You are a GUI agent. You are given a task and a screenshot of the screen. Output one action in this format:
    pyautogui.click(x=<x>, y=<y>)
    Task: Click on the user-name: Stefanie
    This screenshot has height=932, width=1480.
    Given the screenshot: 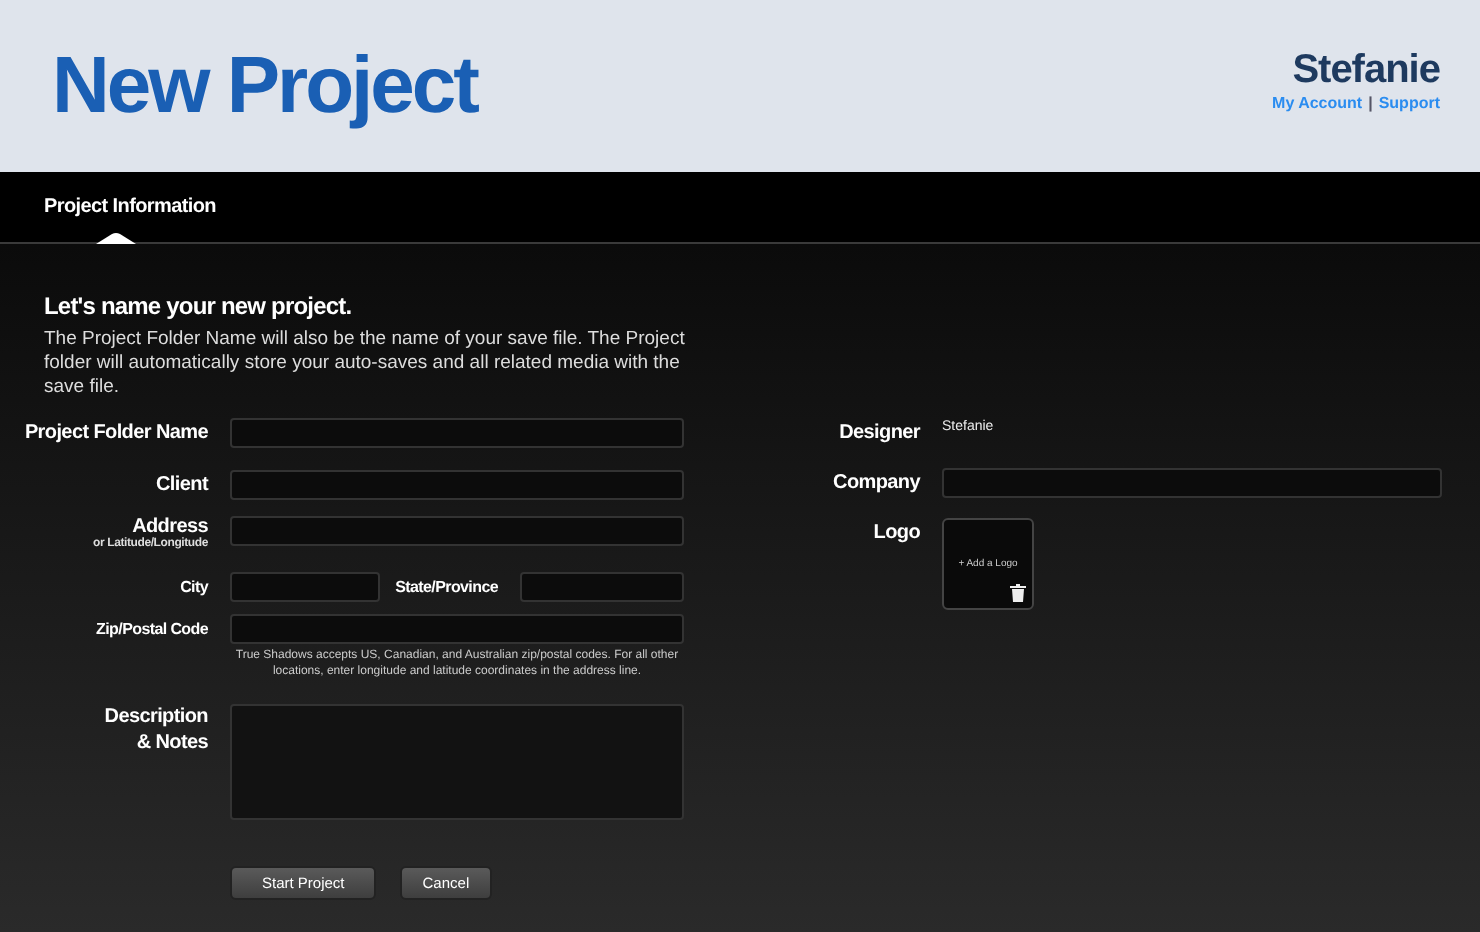 What is the action you would take?
    pyautogui.click(x=1366, y=71)
    